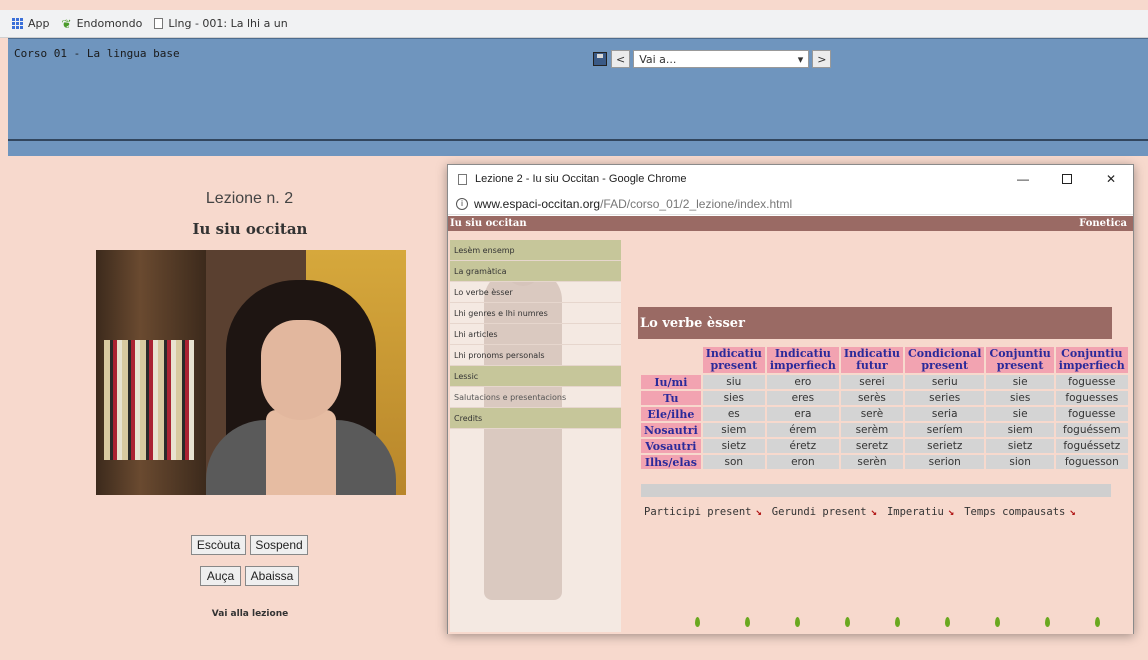 This screenshot has width=1148, height=660. I want to click on apps-grid-icon, so click(17, 23).